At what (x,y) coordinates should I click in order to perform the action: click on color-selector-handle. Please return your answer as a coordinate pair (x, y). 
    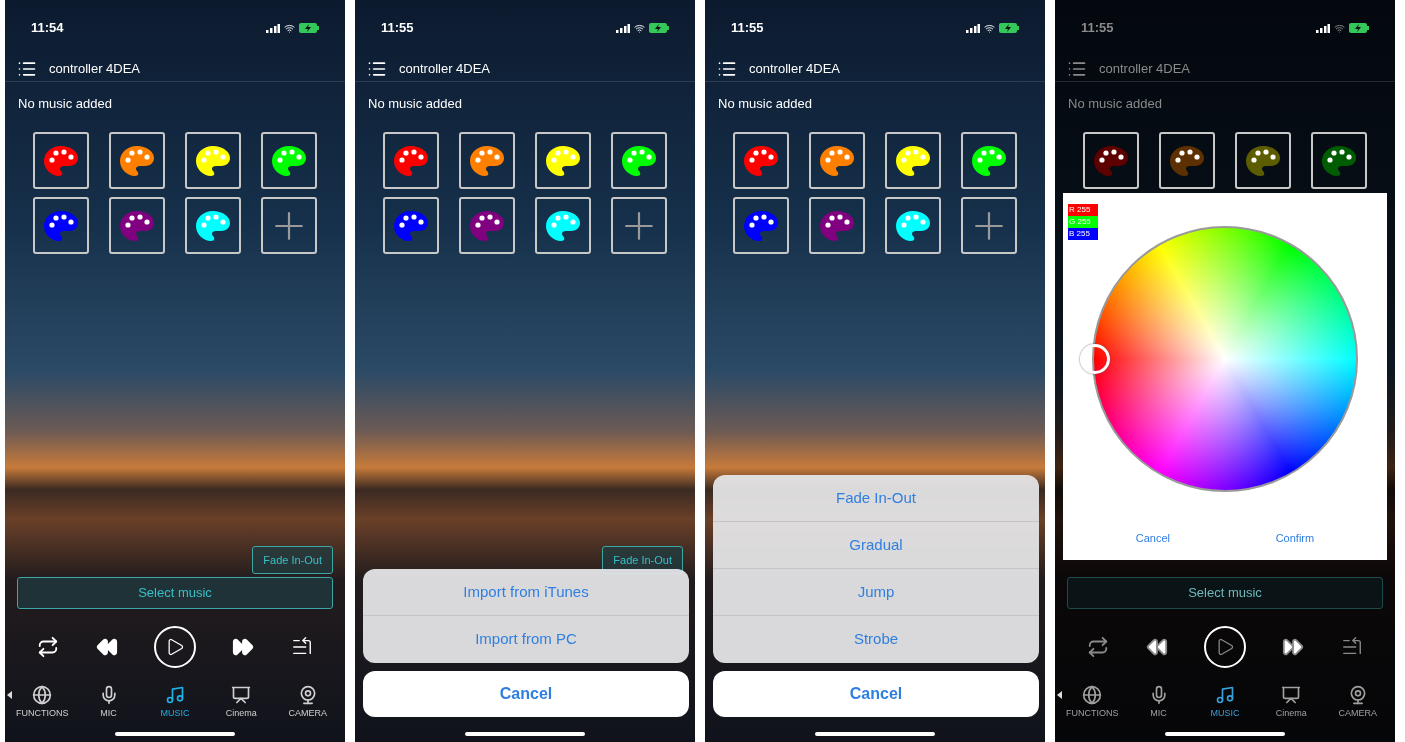
    Looking at the image, I should click on (1095, 359).